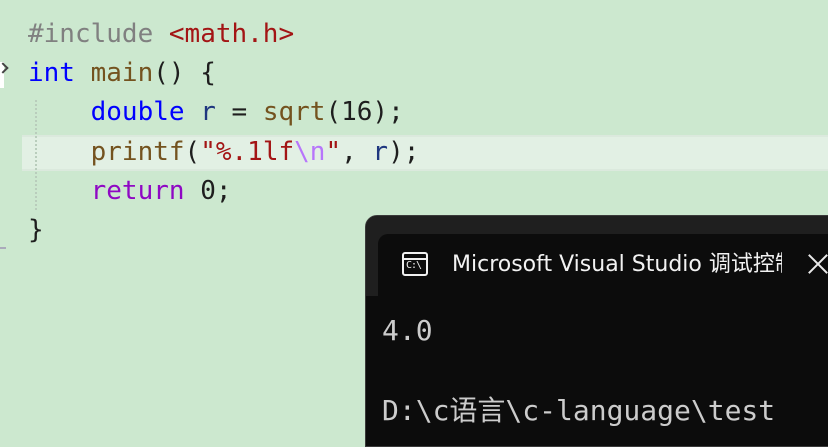 This screenshot has height=447, width=828. Describe the element at coordinates (404, 152) in the screenshot. I see `code-token-plain: );` at that location.